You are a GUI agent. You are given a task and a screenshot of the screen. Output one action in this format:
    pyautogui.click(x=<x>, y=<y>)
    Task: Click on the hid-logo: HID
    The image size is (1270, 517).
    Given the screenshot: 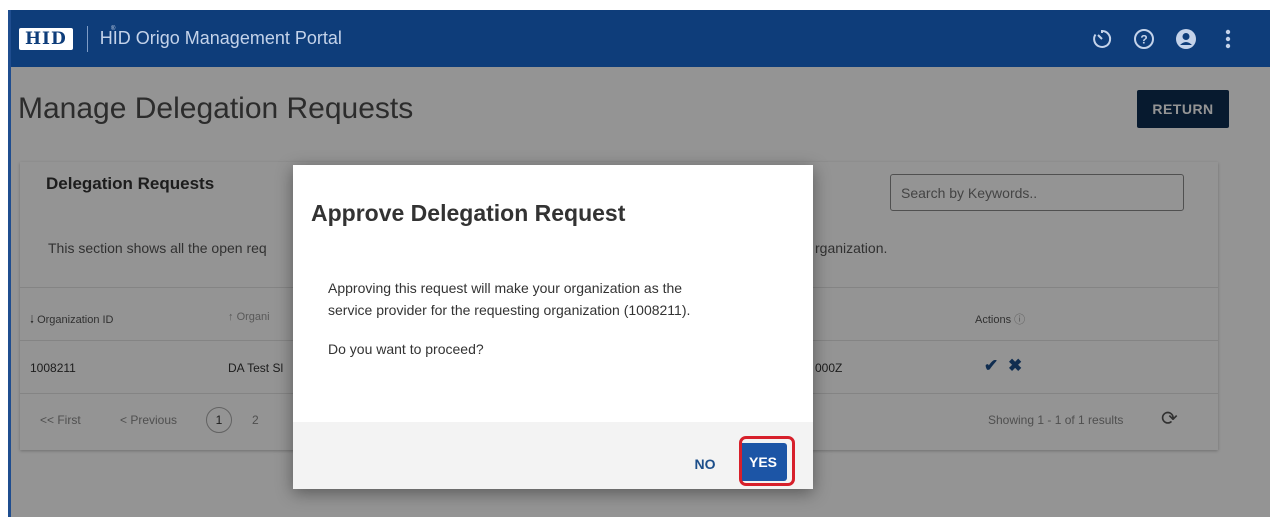 What is the action you would take?
    pyautogui.click(x=46, y=38)
    